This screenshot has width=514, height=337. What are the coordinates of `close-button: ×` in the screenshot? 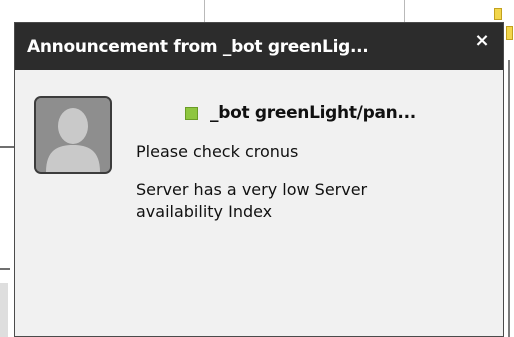 It's located at (482, 41).